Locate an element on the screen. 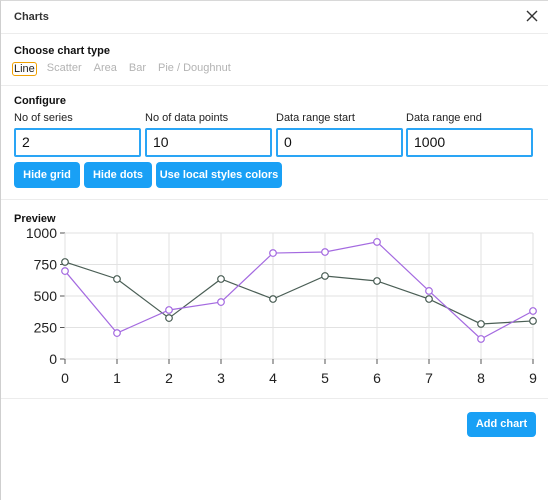 The width and height of the screenshot is (548, 500). close-icon is located at coordinates (532, 16).